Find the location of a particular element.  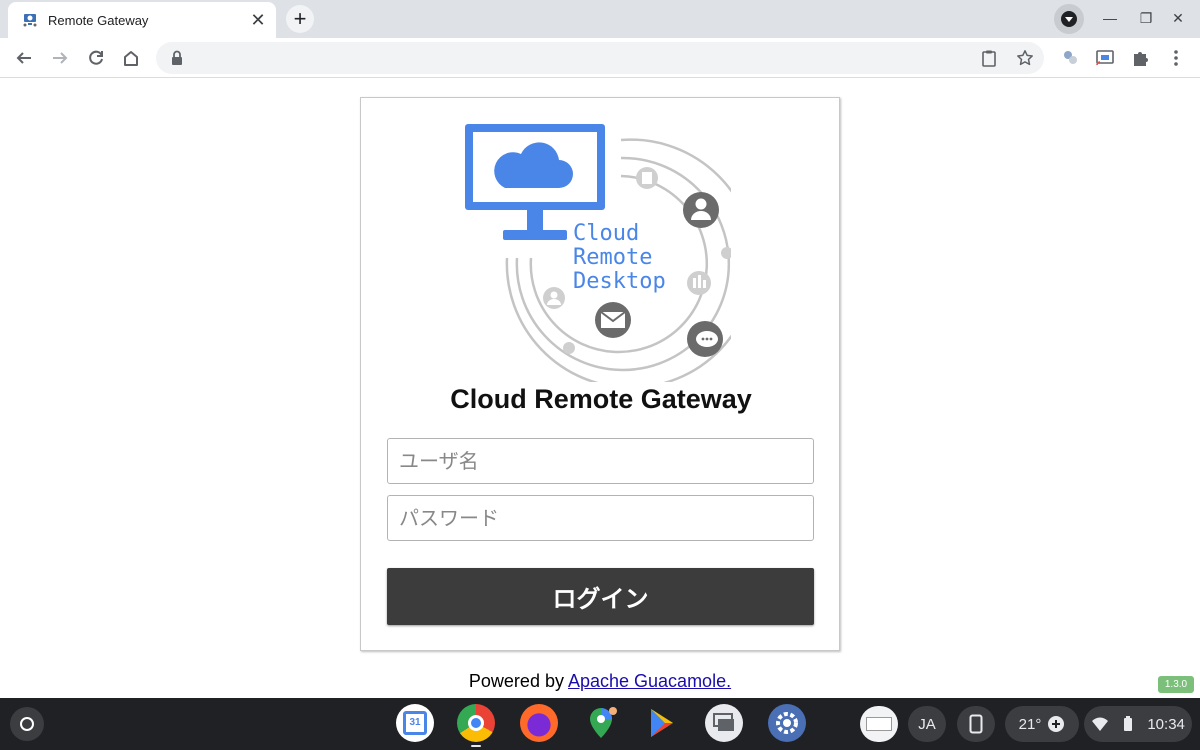

firefox-app-icon is located at coordinates (539, 723).